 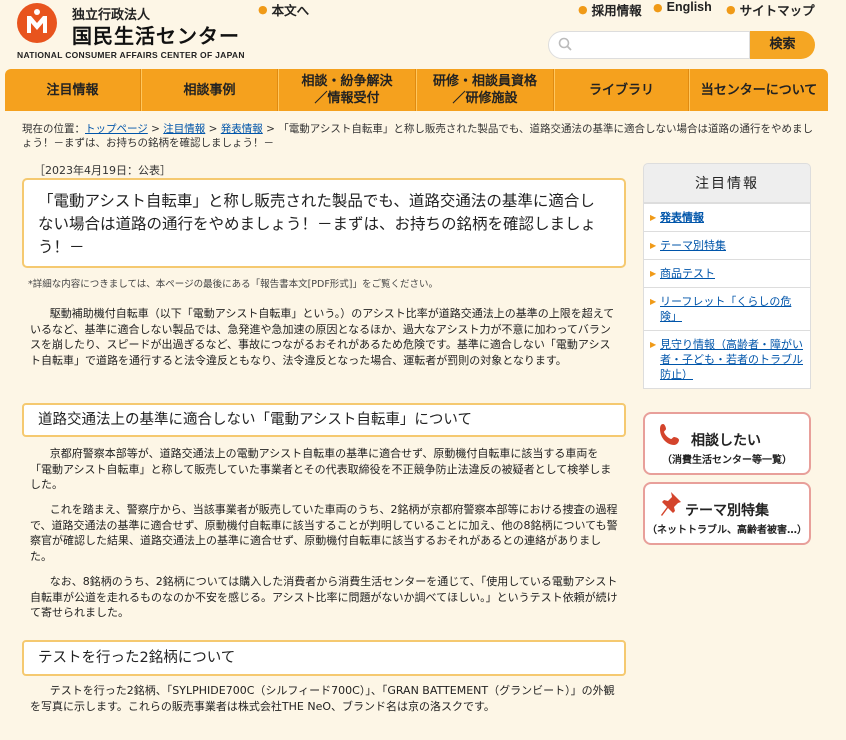 What do you see at coordinates (209, 90) in the screenshot?
I see `nav-cases: 相談事例` at bounding box center [209, 90].